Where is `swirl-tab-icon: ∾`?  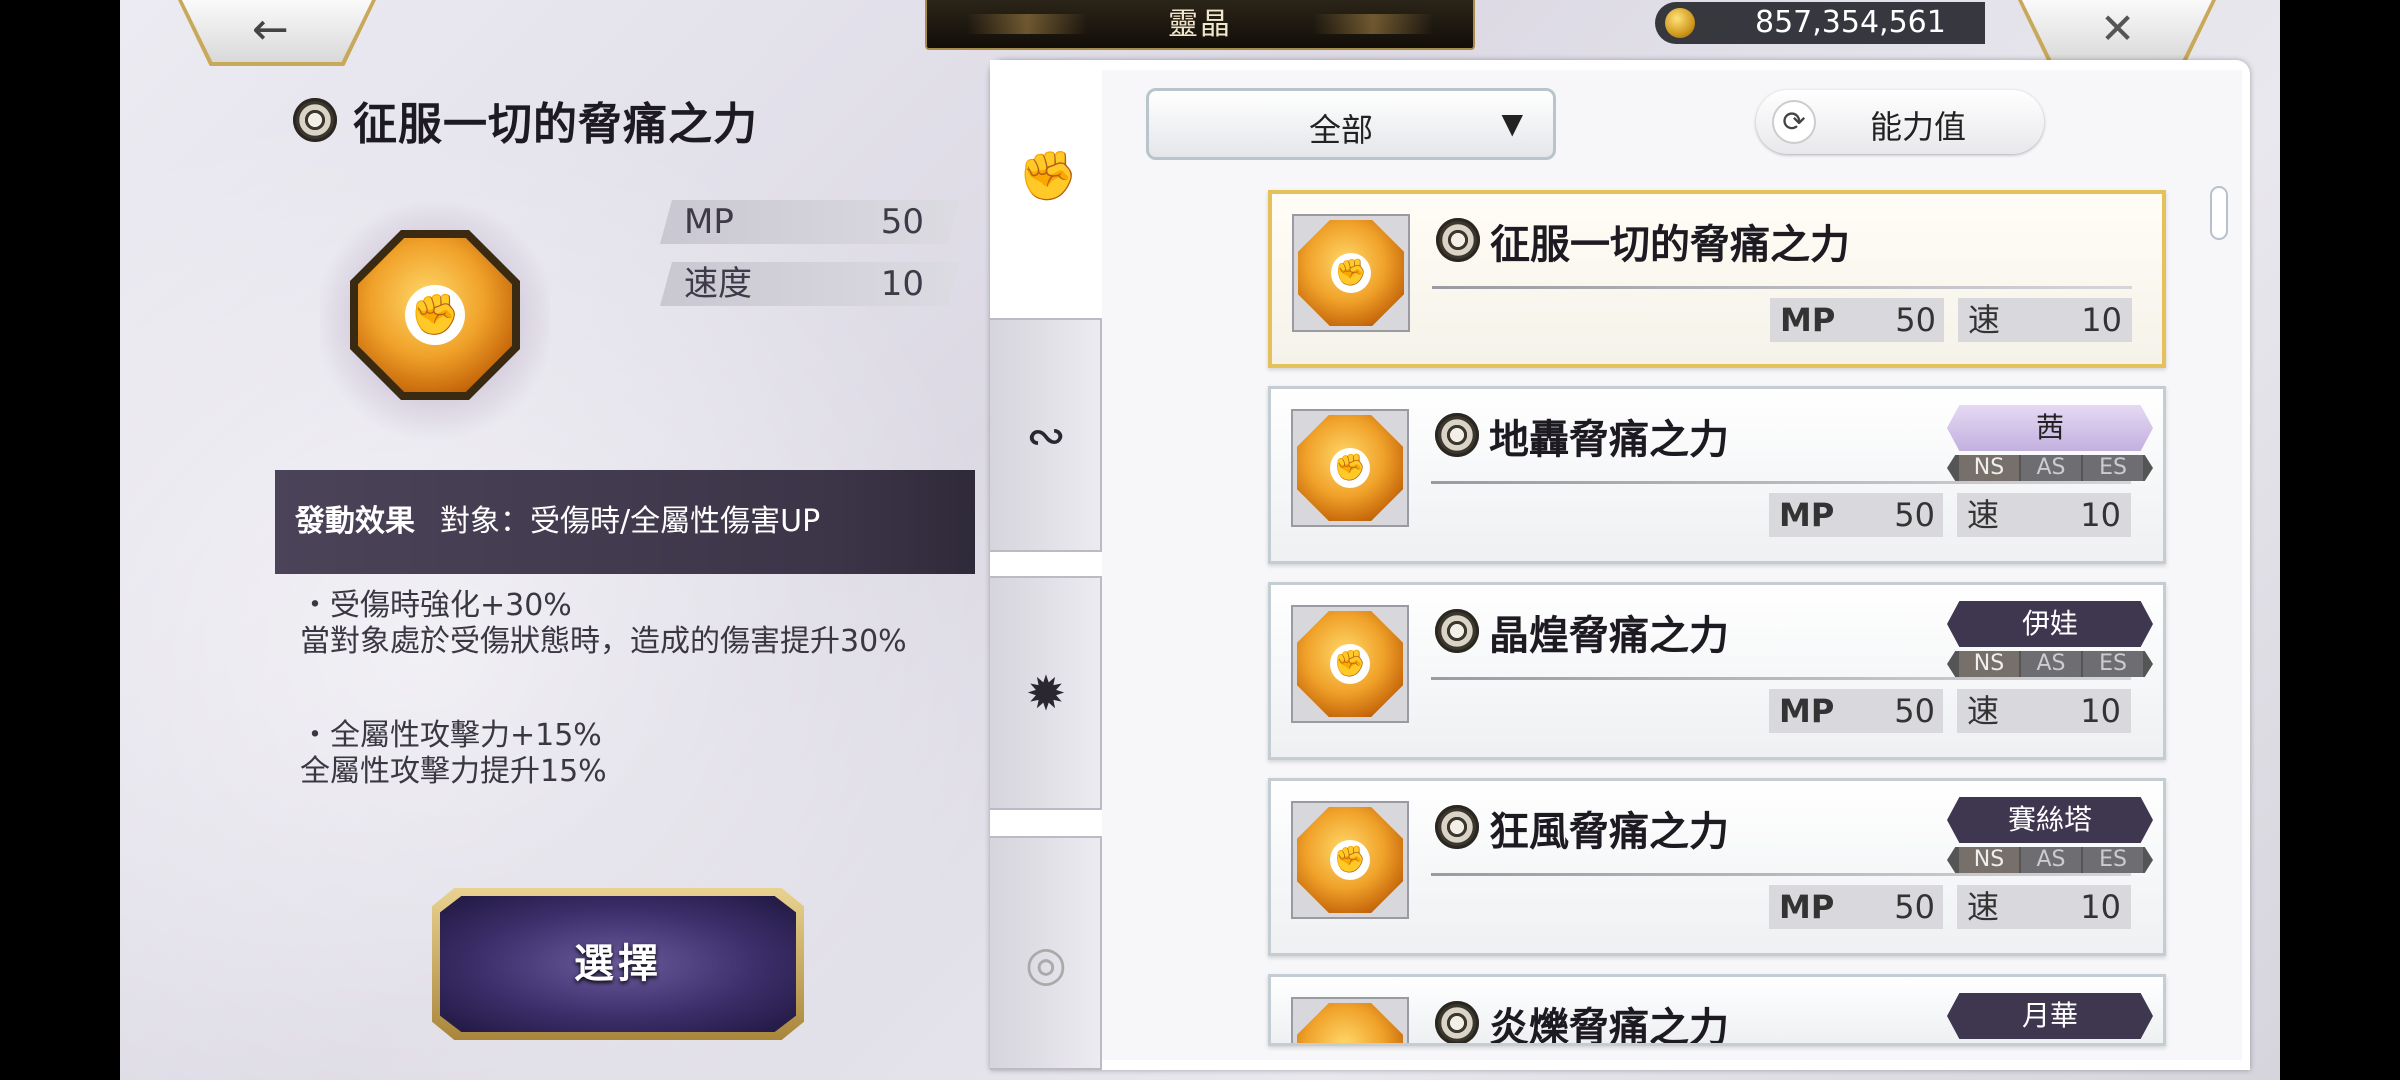
swirl-tab-icon: ∾ is located at coordinates (1046, 436).